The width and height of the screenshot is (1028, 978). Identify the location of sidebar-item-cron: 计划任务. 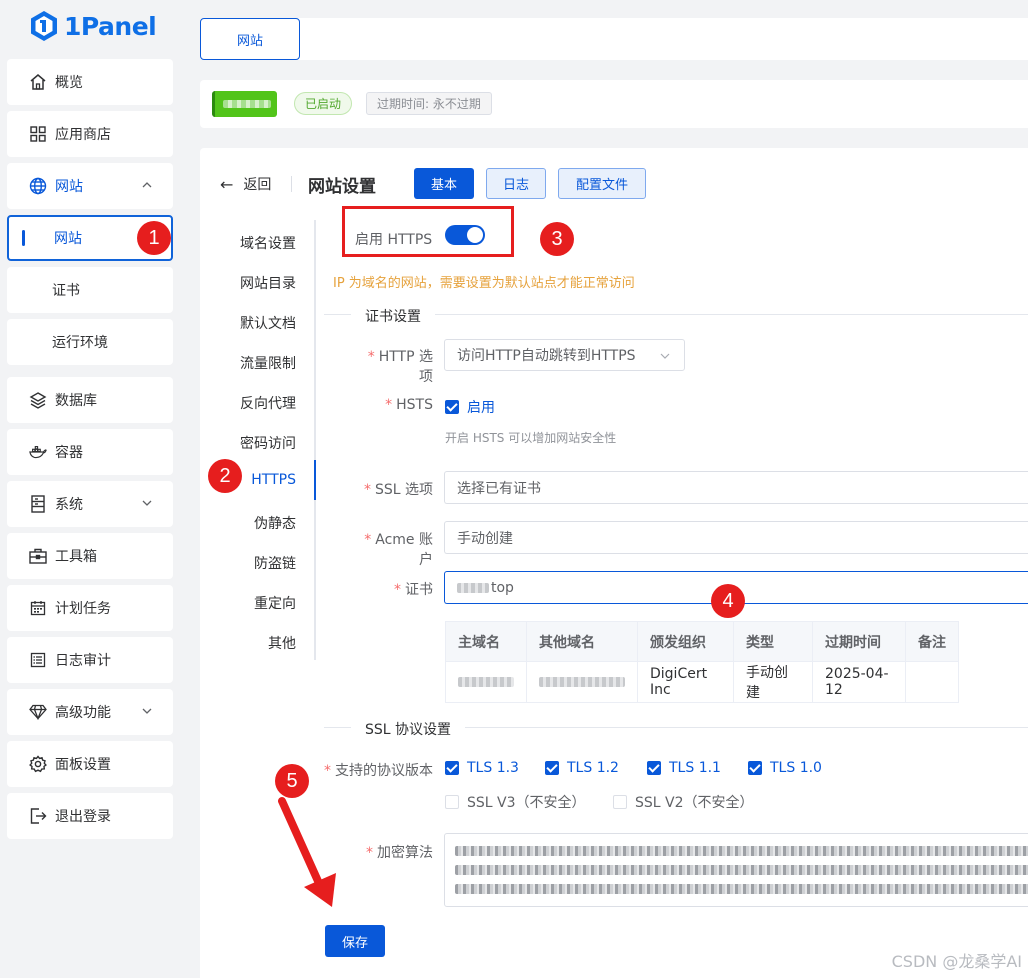
(90, 608).